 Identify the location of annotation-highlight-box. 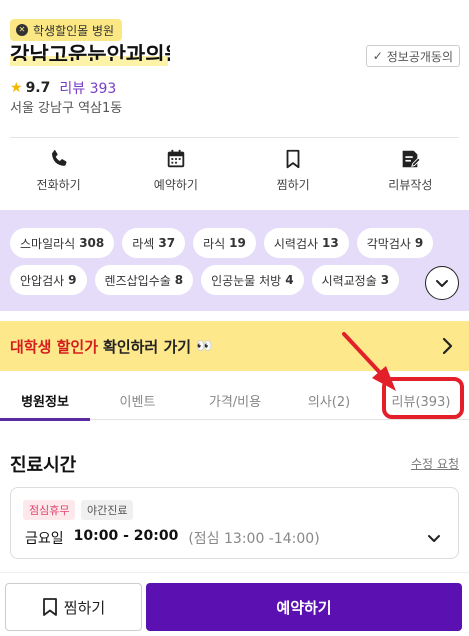
(423, 398).